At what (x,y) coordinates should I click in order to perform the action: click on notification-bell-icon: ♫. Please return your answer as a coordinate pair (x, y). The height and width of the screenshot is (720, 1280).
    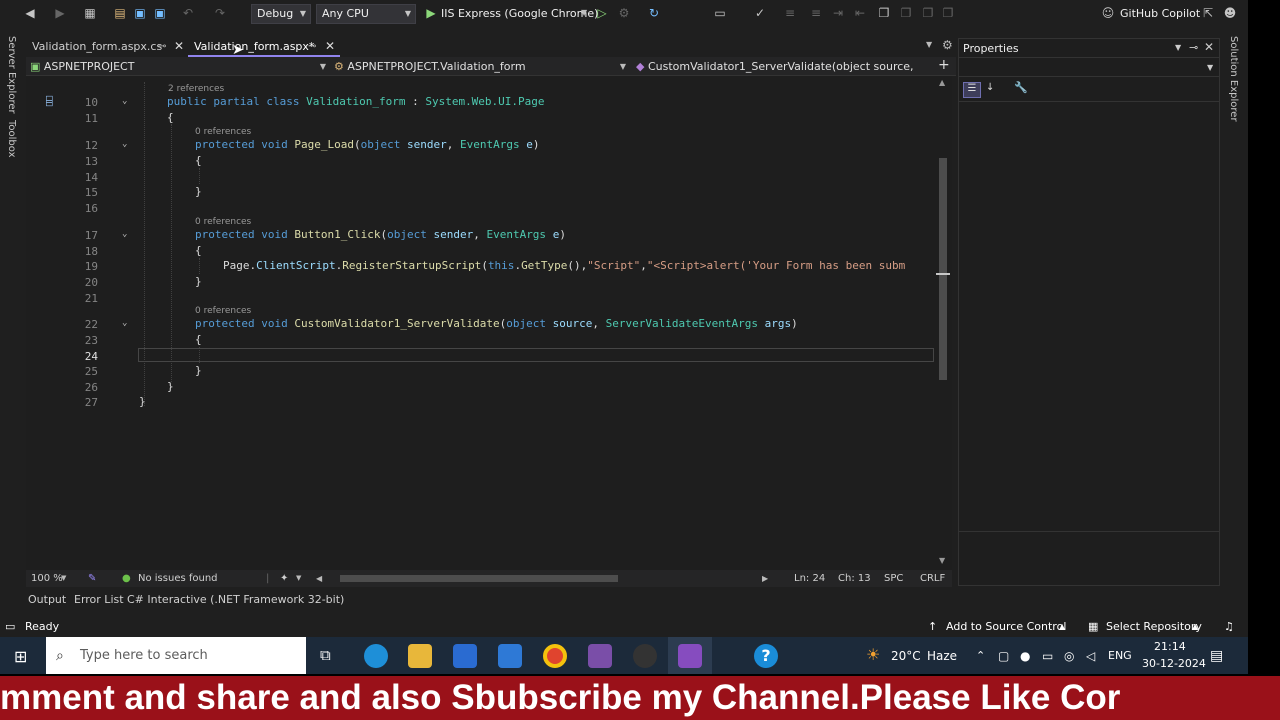
    Looking at the image, I should click on (1229, 627).